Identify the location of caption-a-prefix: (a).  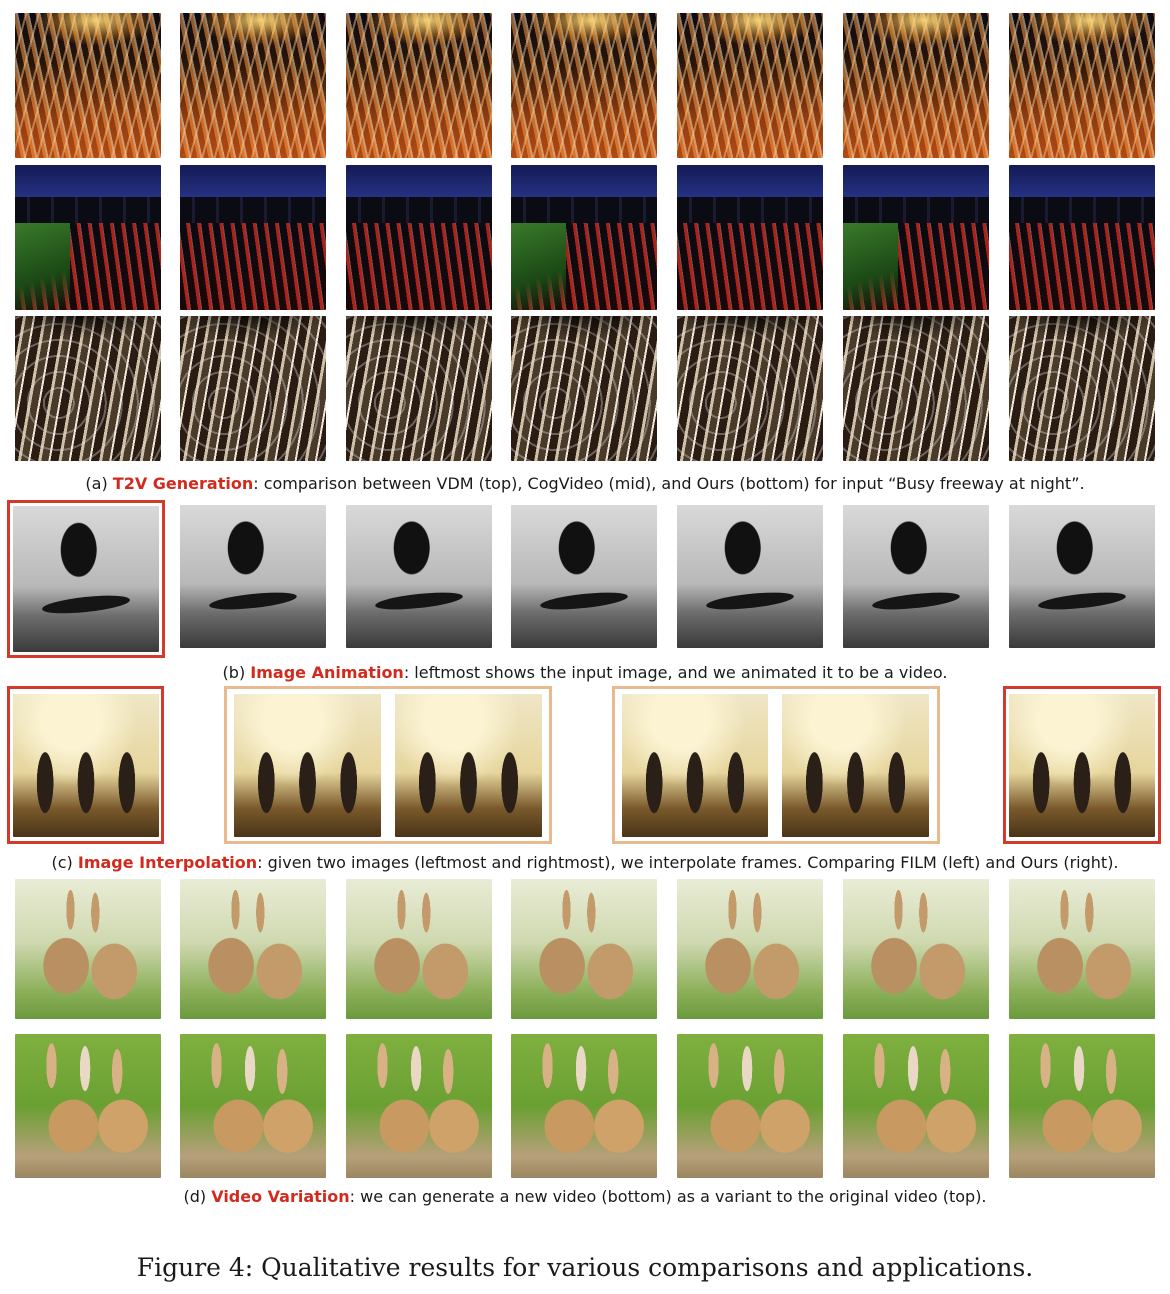
(99, 483).